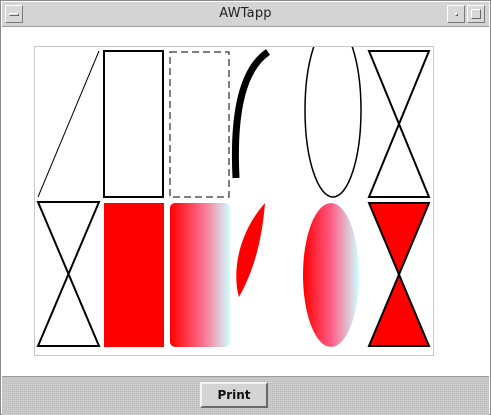  I want to click on outline-hourglass-top, so click(399, 124).